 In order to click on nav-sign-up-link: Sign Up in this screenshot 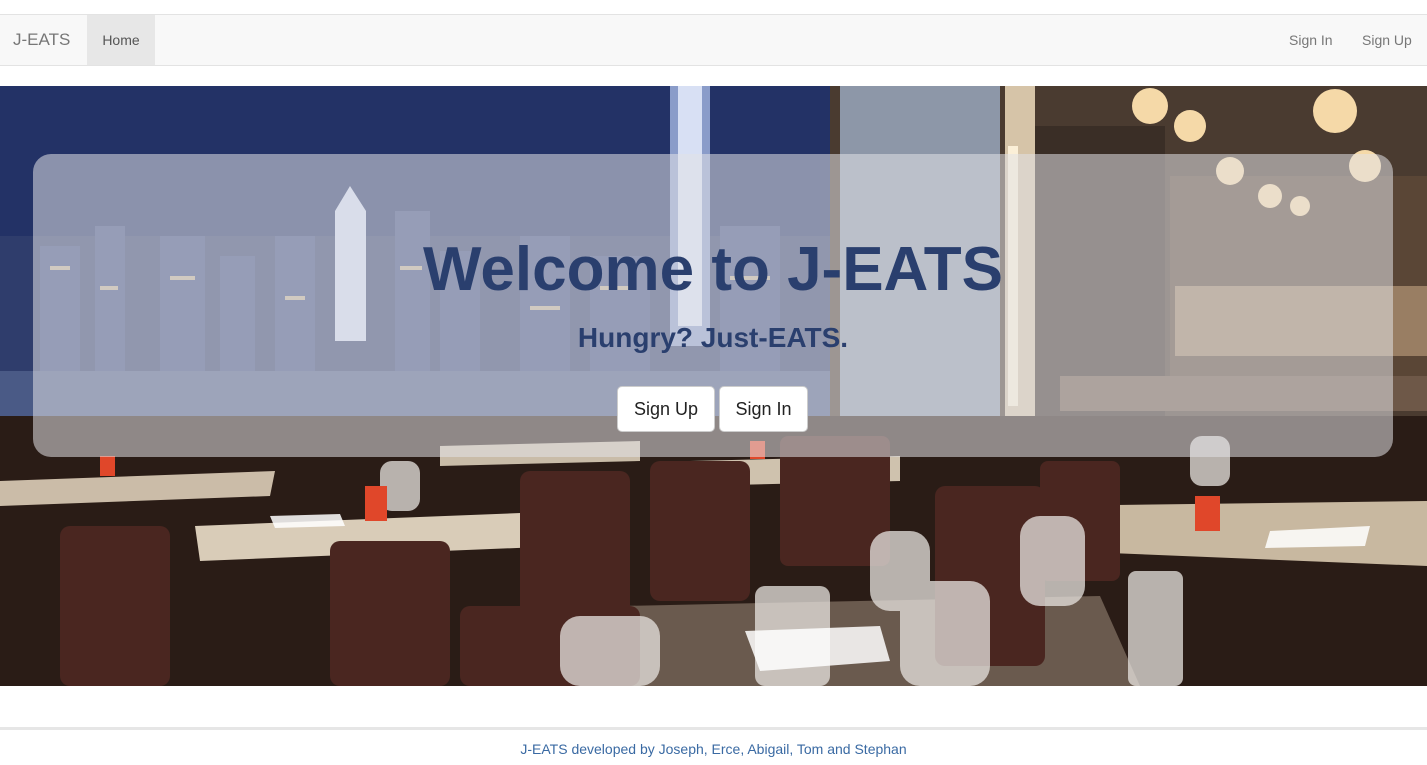, I will do `click(1387, 40)`.